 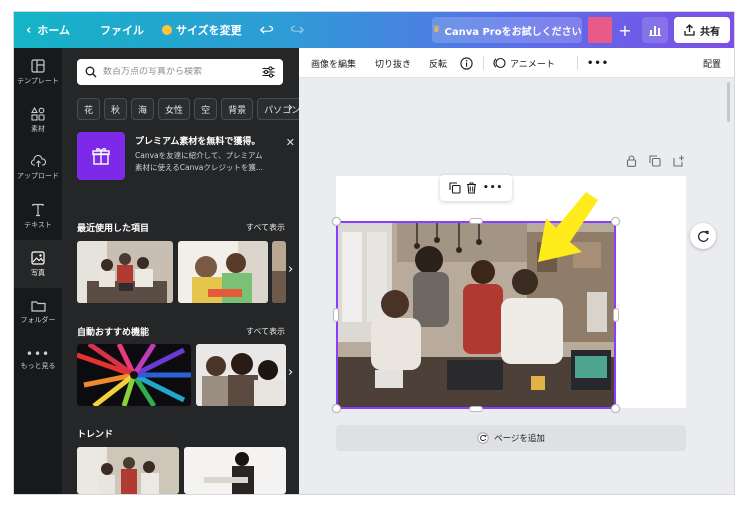 What do you see at coordinates (209, 30) in the screenshot?
I see `resize-label: サイズを変更` at bounding box center [209, 30].